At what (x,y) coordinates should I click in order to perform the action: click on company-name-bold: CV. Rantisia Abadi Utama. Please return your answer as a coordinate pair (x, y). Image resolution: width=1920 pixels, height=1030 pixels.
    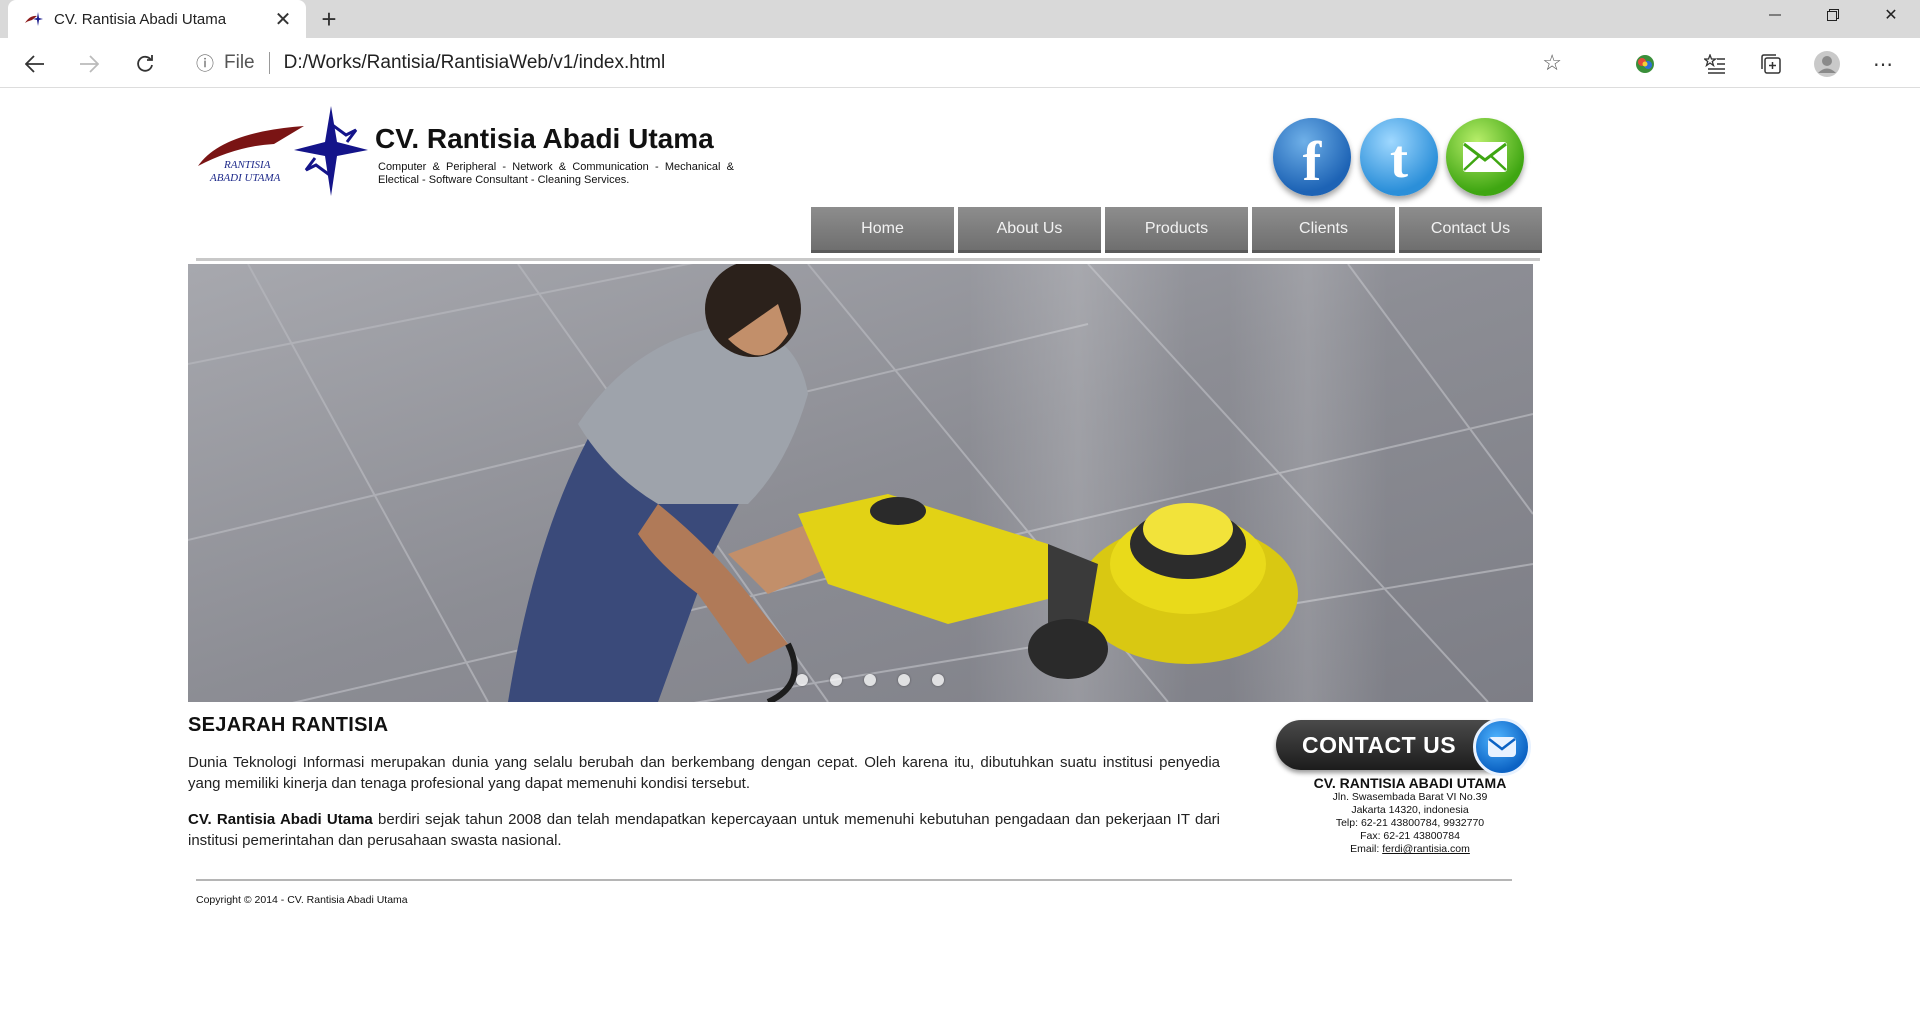
    Looking at the image, I should click on (280, 819).